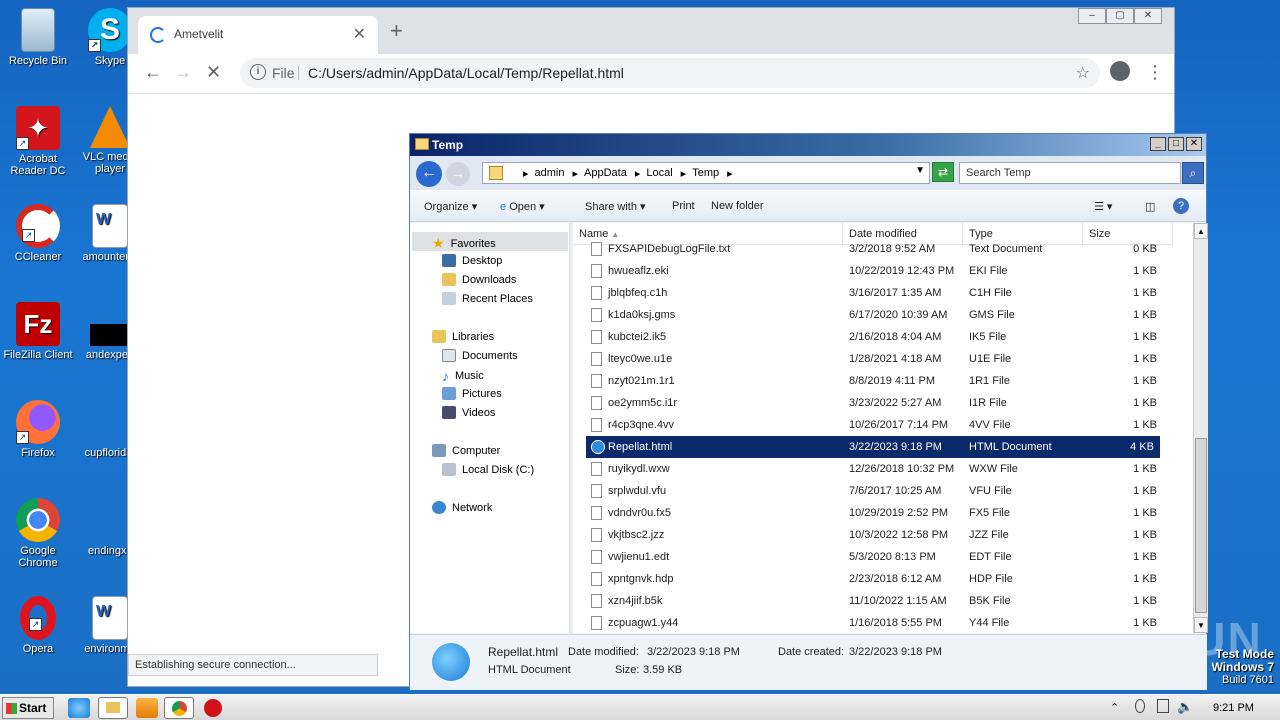 This screenshot has height=720, width=1280. What do you see at coordinates (359, 34) in the screenshot?
I see `tab-close-icon: ✕` at bounding box center [359, 34].